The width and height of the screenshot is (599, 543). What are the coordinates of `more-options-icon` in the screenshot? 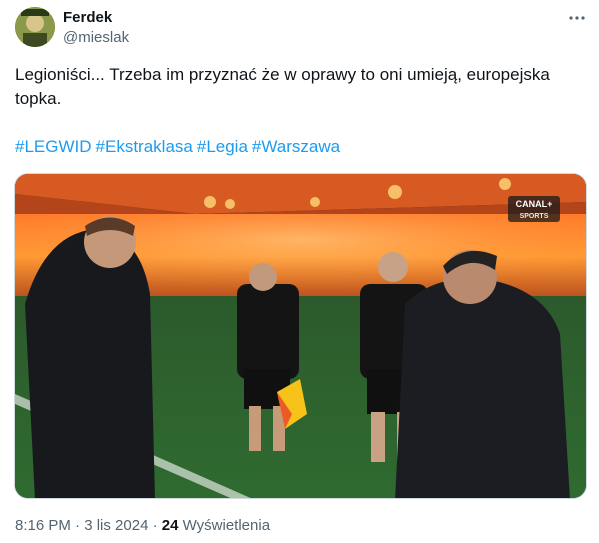 It's located at (577, 18).